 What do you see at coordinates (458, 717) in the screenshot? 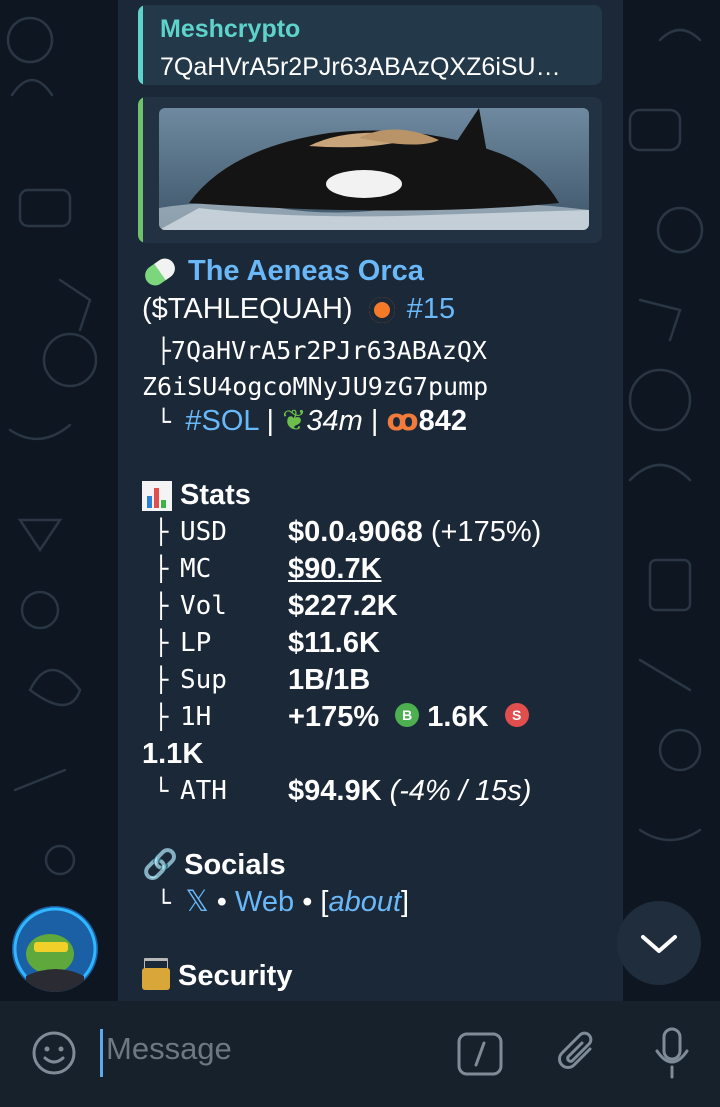
I see `buy-count: 1.6K` at bounding box center [458, 717].